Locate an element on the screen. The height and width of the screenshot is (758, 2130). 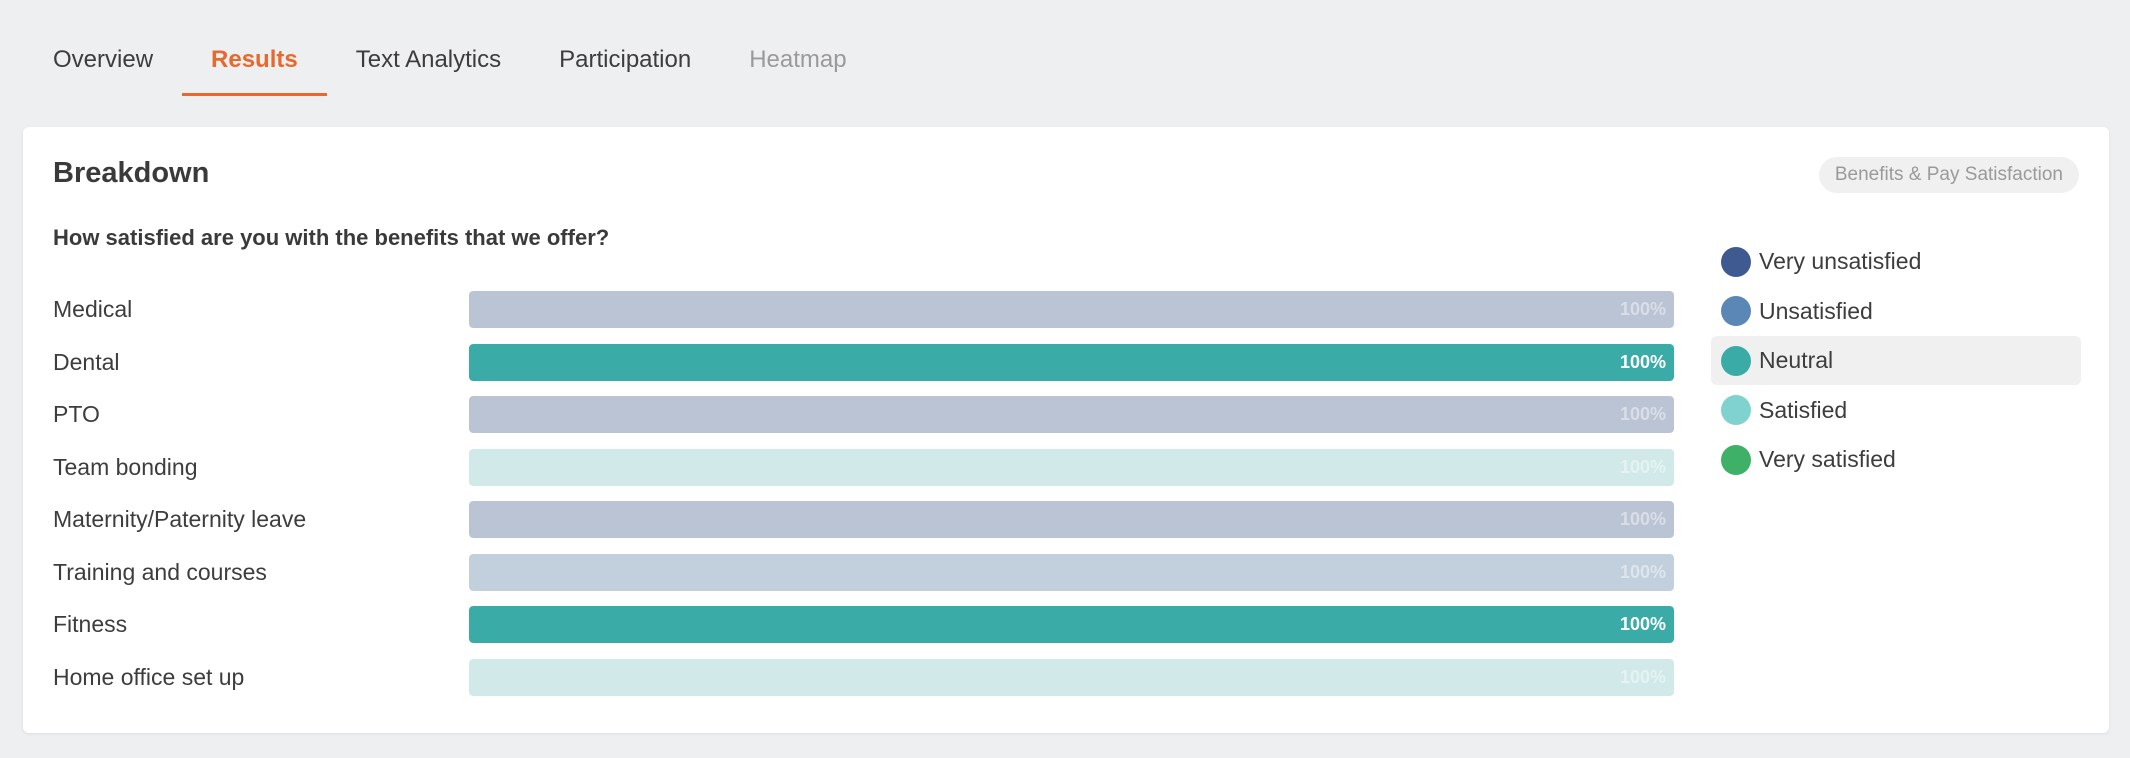
breakdown-row: Medical 100% is located at coordinates (878, 317).